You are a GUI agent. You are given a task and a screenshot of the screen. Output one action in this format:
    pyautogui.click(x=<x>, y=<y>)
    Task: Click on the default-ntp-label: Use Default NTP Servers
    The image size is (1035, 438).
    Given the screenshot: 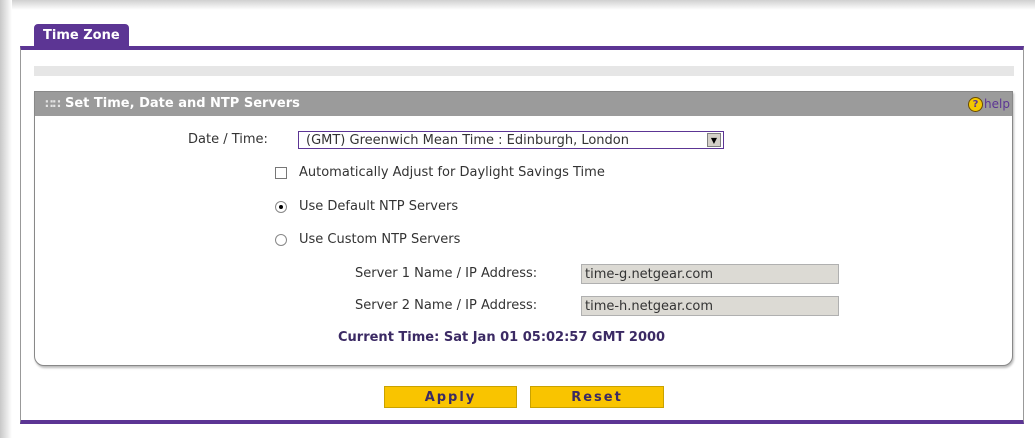 What is the action you would take?
    pyautogui.click(x=379, y=206)
    